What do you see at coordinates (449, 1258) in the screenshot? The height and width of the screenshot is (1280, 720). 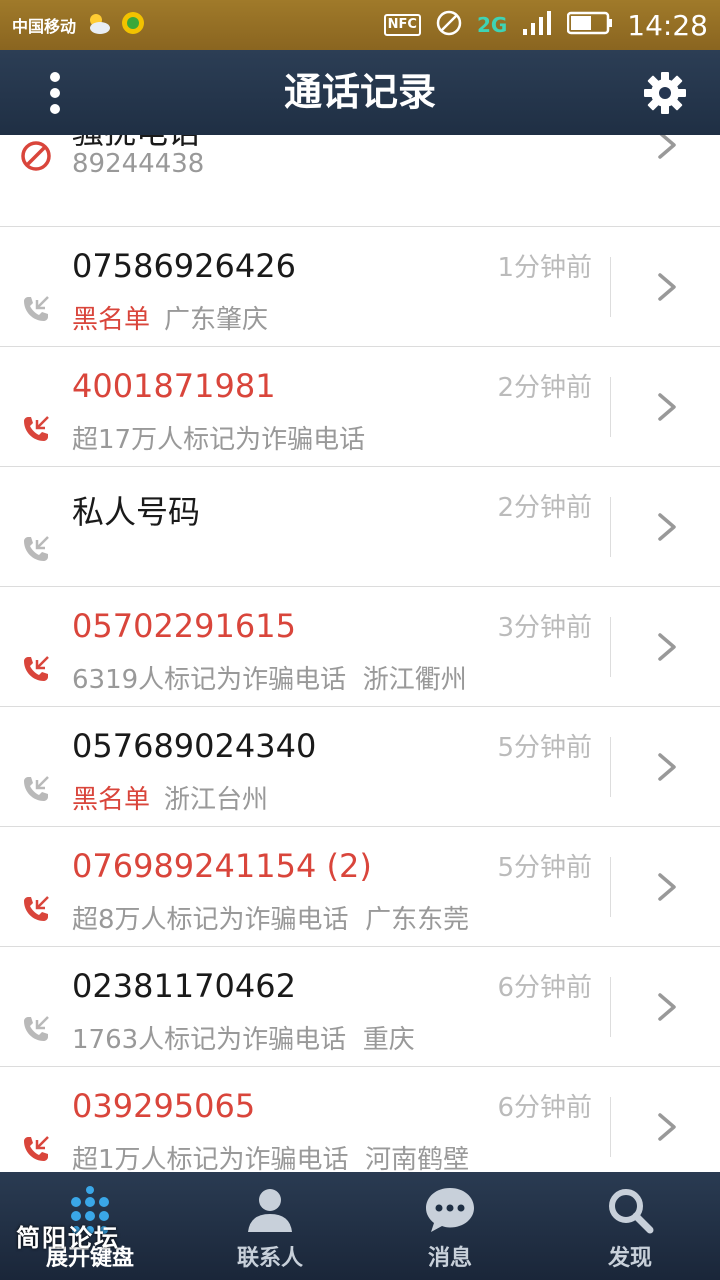 I see `tab-label: 消息` at bounding box center [449, 1258].